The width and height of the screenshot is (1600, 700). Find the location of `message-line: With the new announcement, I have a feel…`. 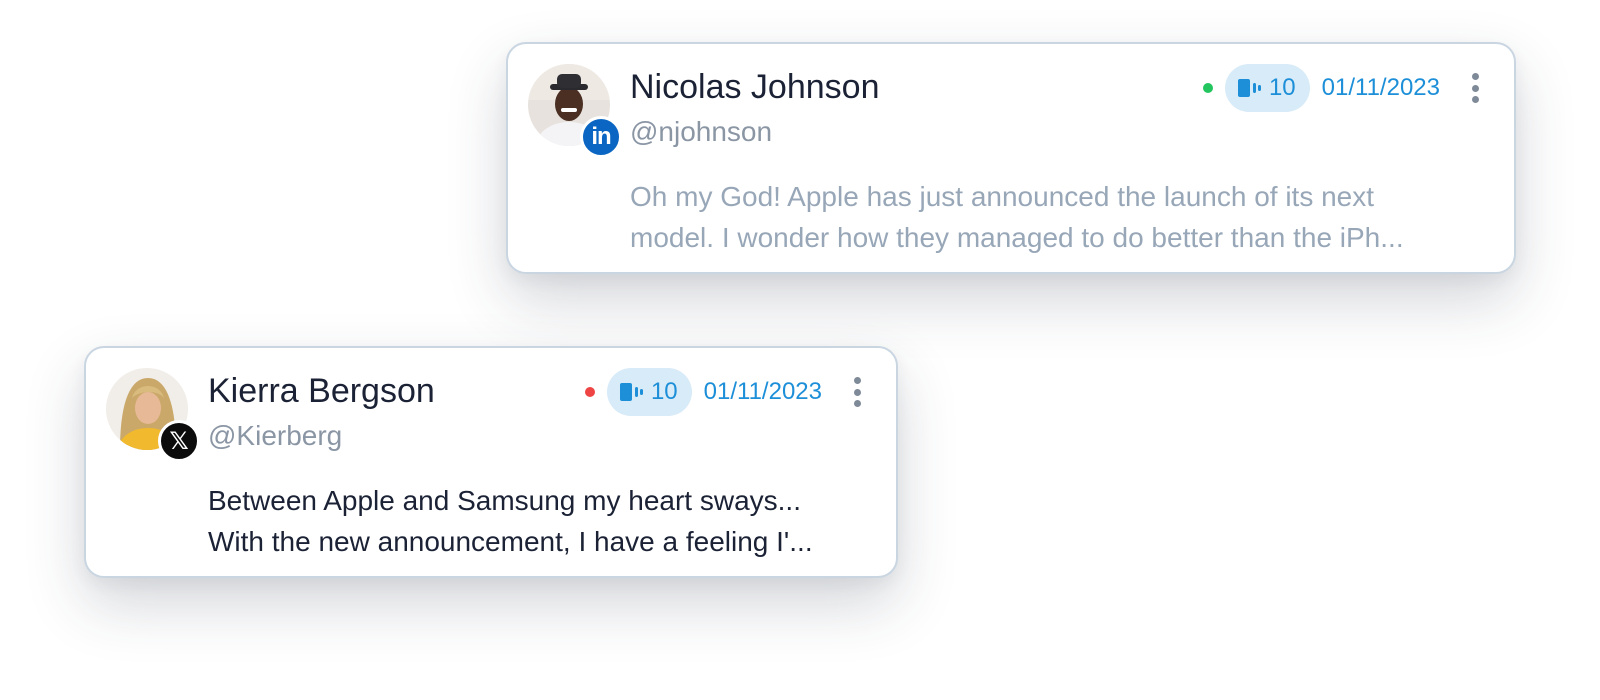

message-line: With the new announcement, I have a feel… is located at coordinates (510, 541).